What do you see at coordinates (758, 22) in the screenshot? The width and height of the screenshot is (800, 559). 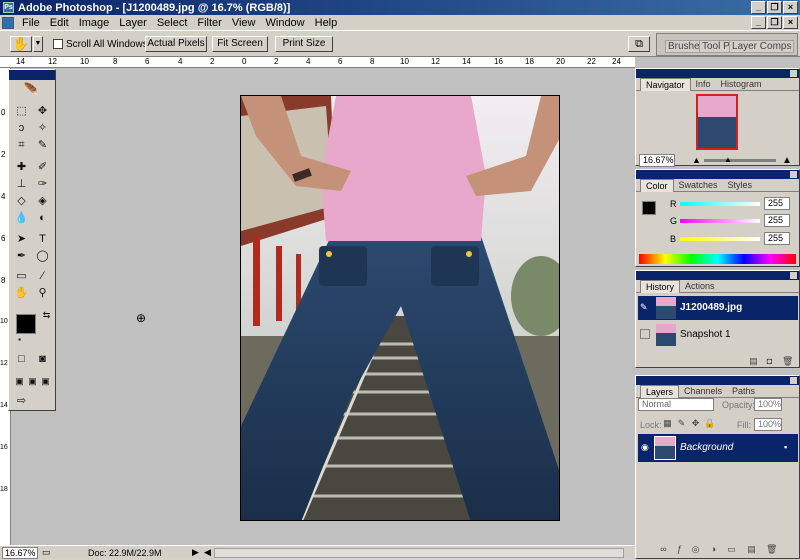 I see `doc-minimize-button: _` at bounding box center [758, 22].